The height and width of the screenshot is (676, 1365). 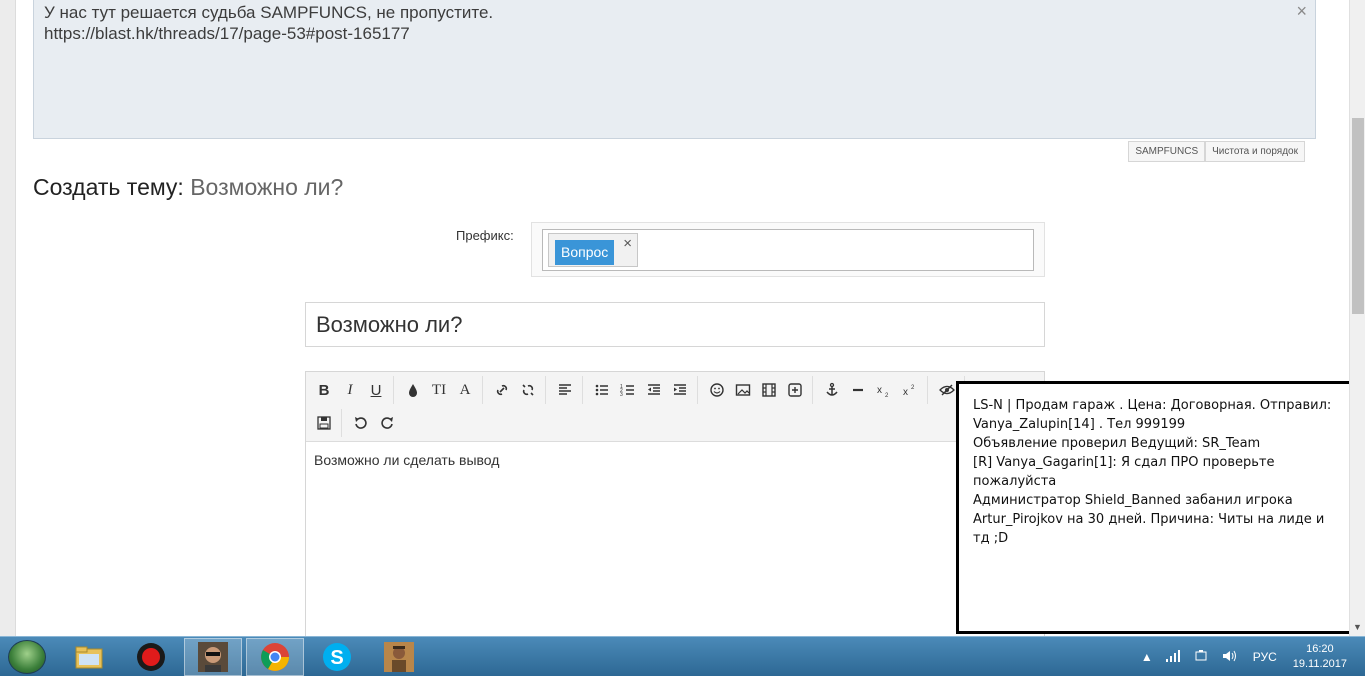 I want to click on prefix-chip-label: Вопрос, so click(x=585, y=252).